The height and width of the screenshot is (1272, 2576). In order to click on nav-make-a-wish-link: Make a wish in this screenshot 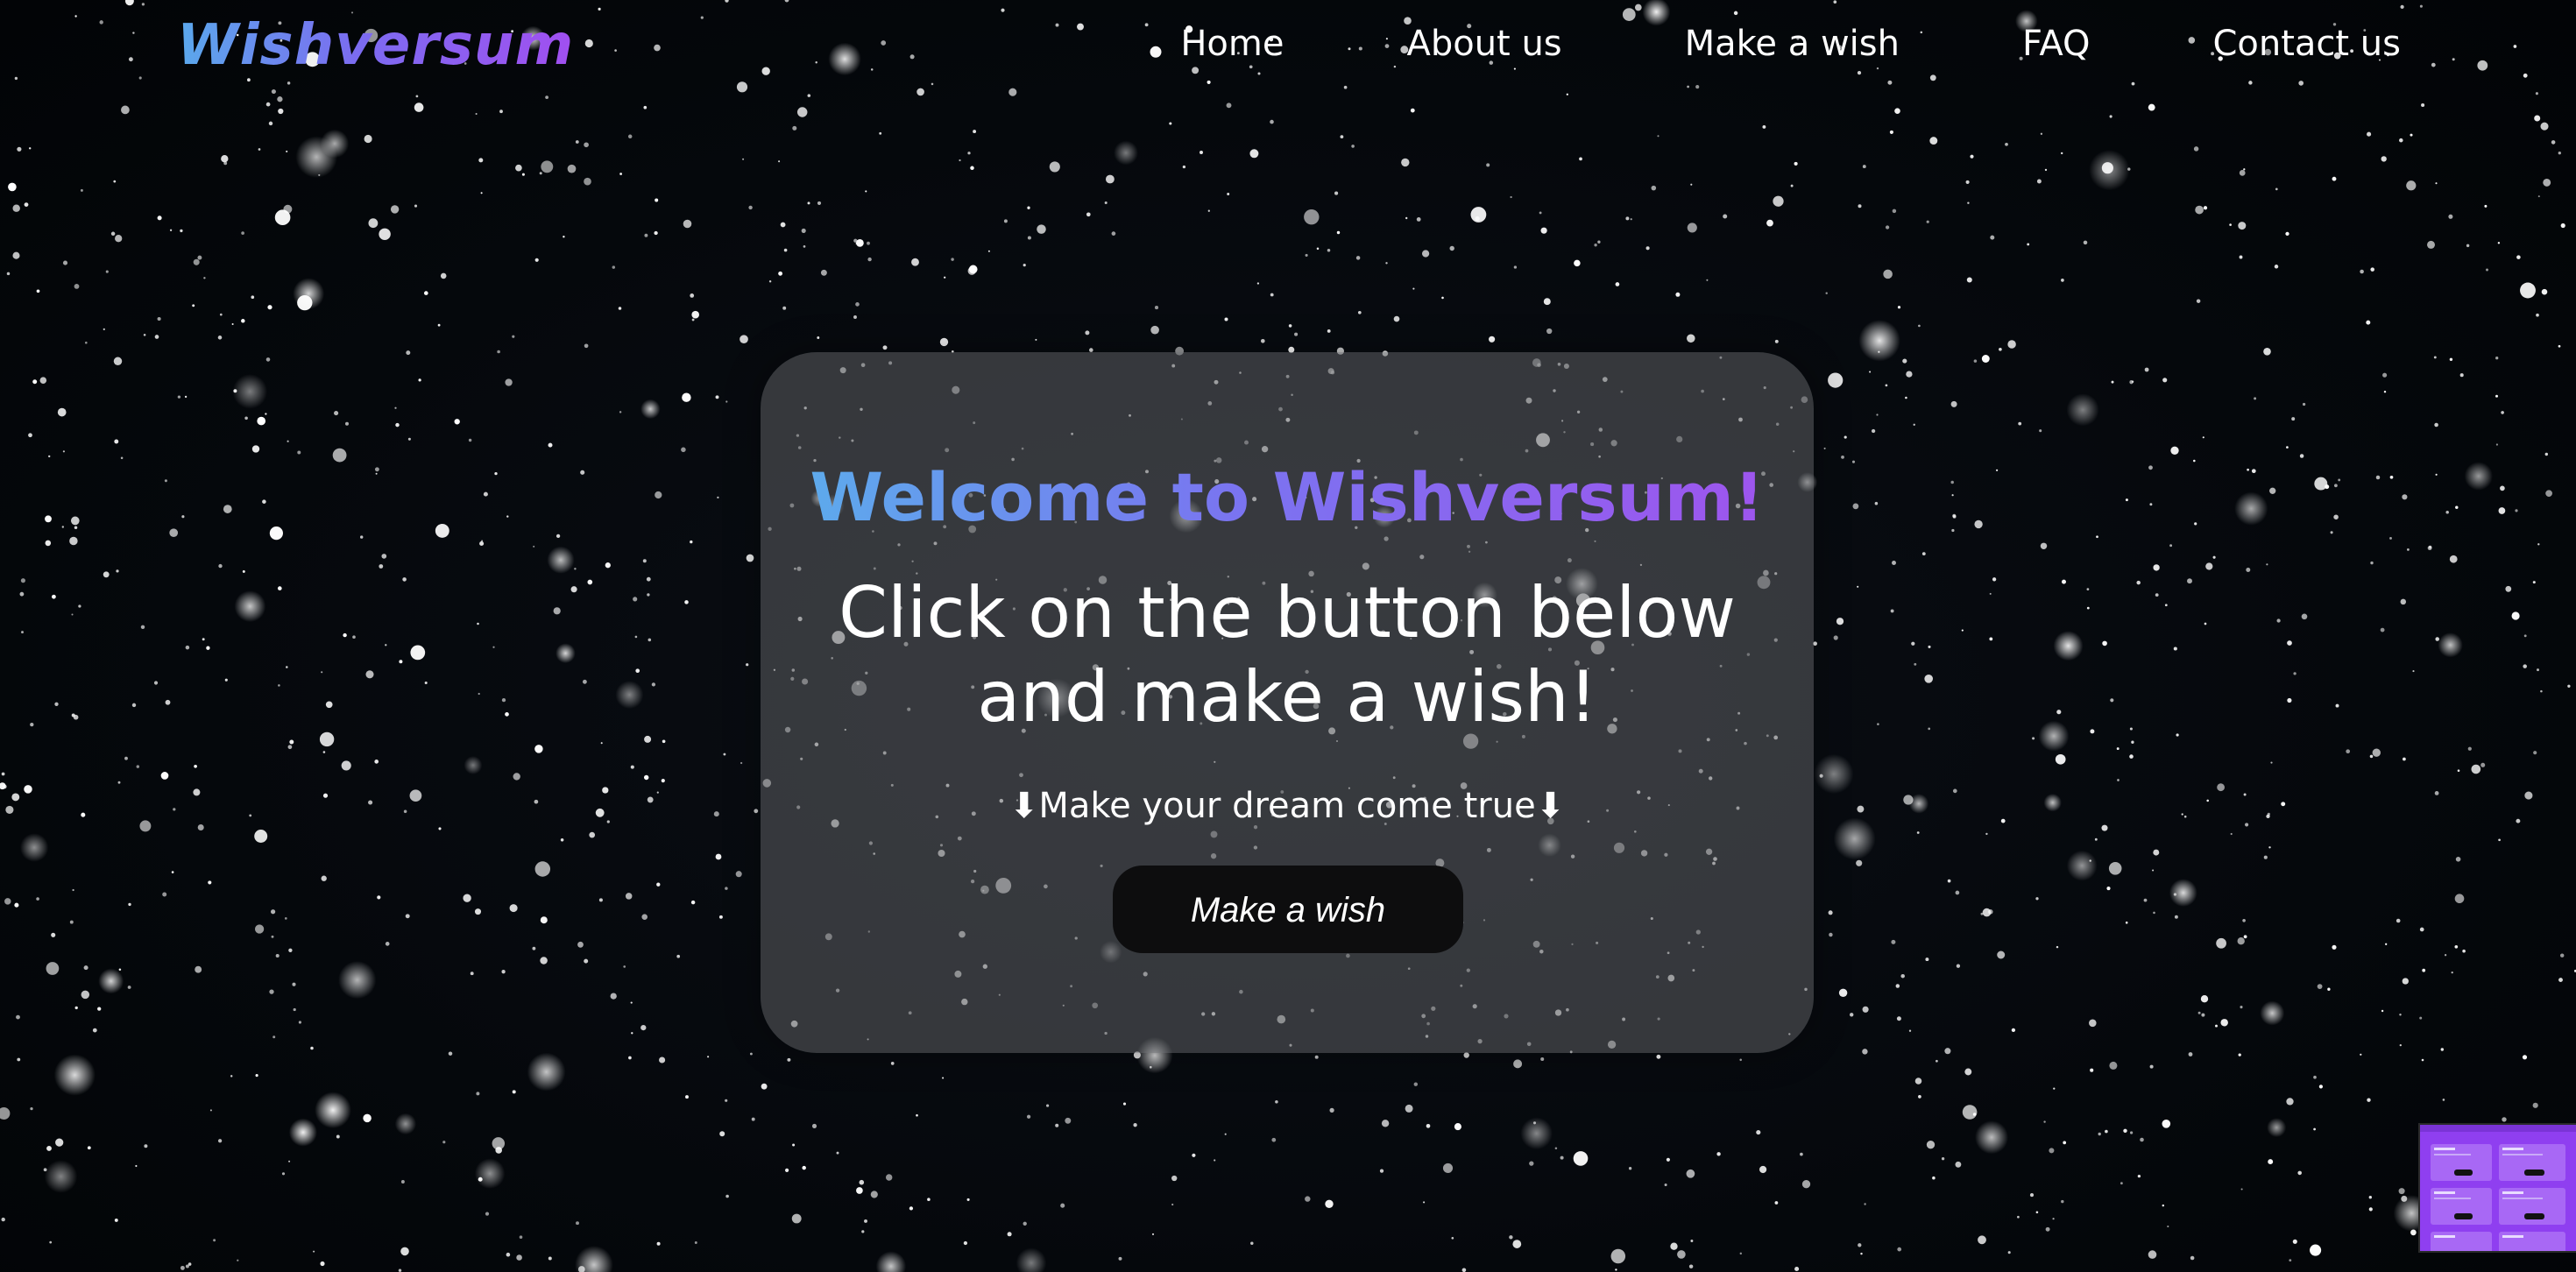, I will do `click(1792, 44)`.